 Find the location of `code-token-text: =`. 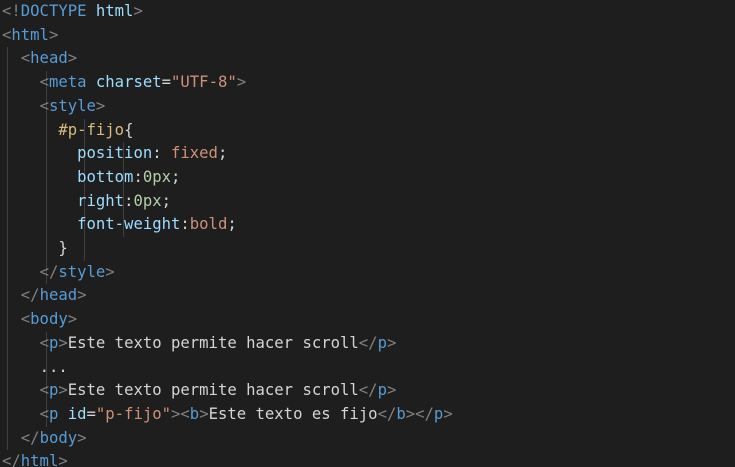

code-token-text: = is located at coordinates (91, 413).